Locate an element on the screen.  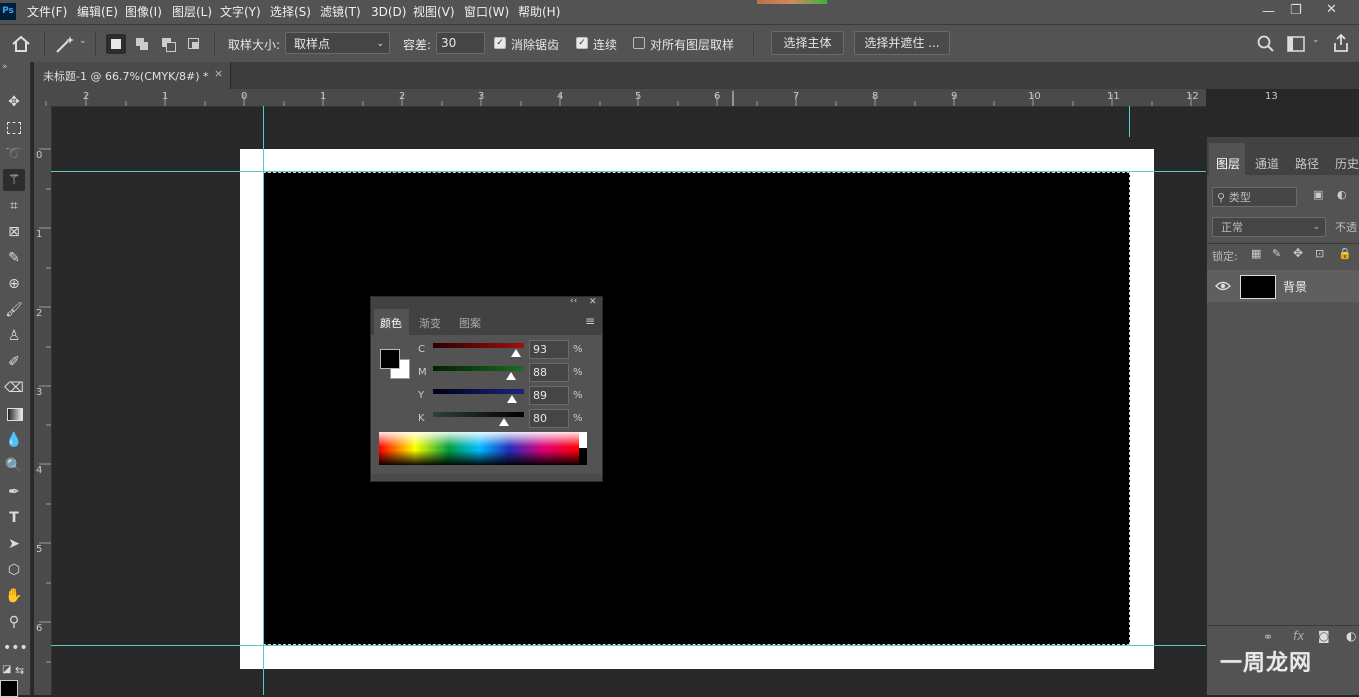
add-mask-icon: ◙ is located at coordinates (1324, 636).